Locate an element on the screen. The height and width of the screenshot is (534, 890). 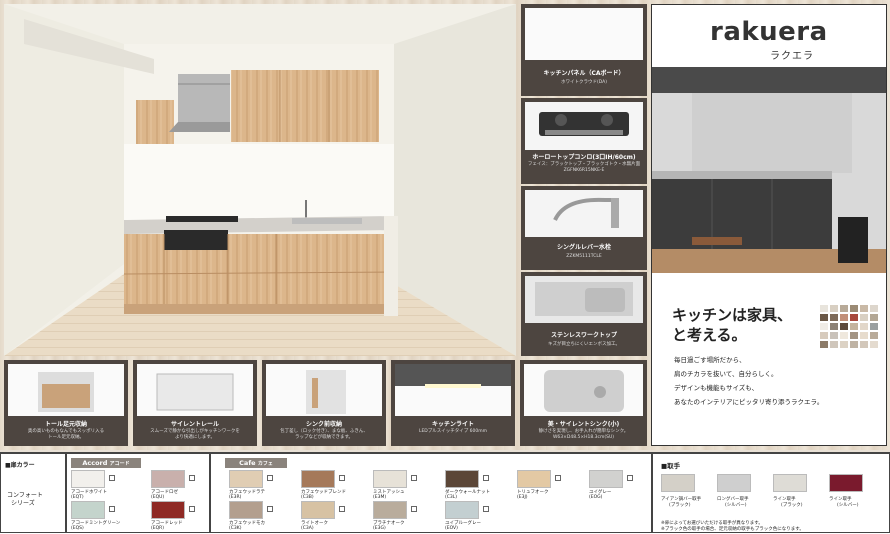
feature-sub: LEDプルスイッチタイプ 600mm is located at coordinates (453, 431).